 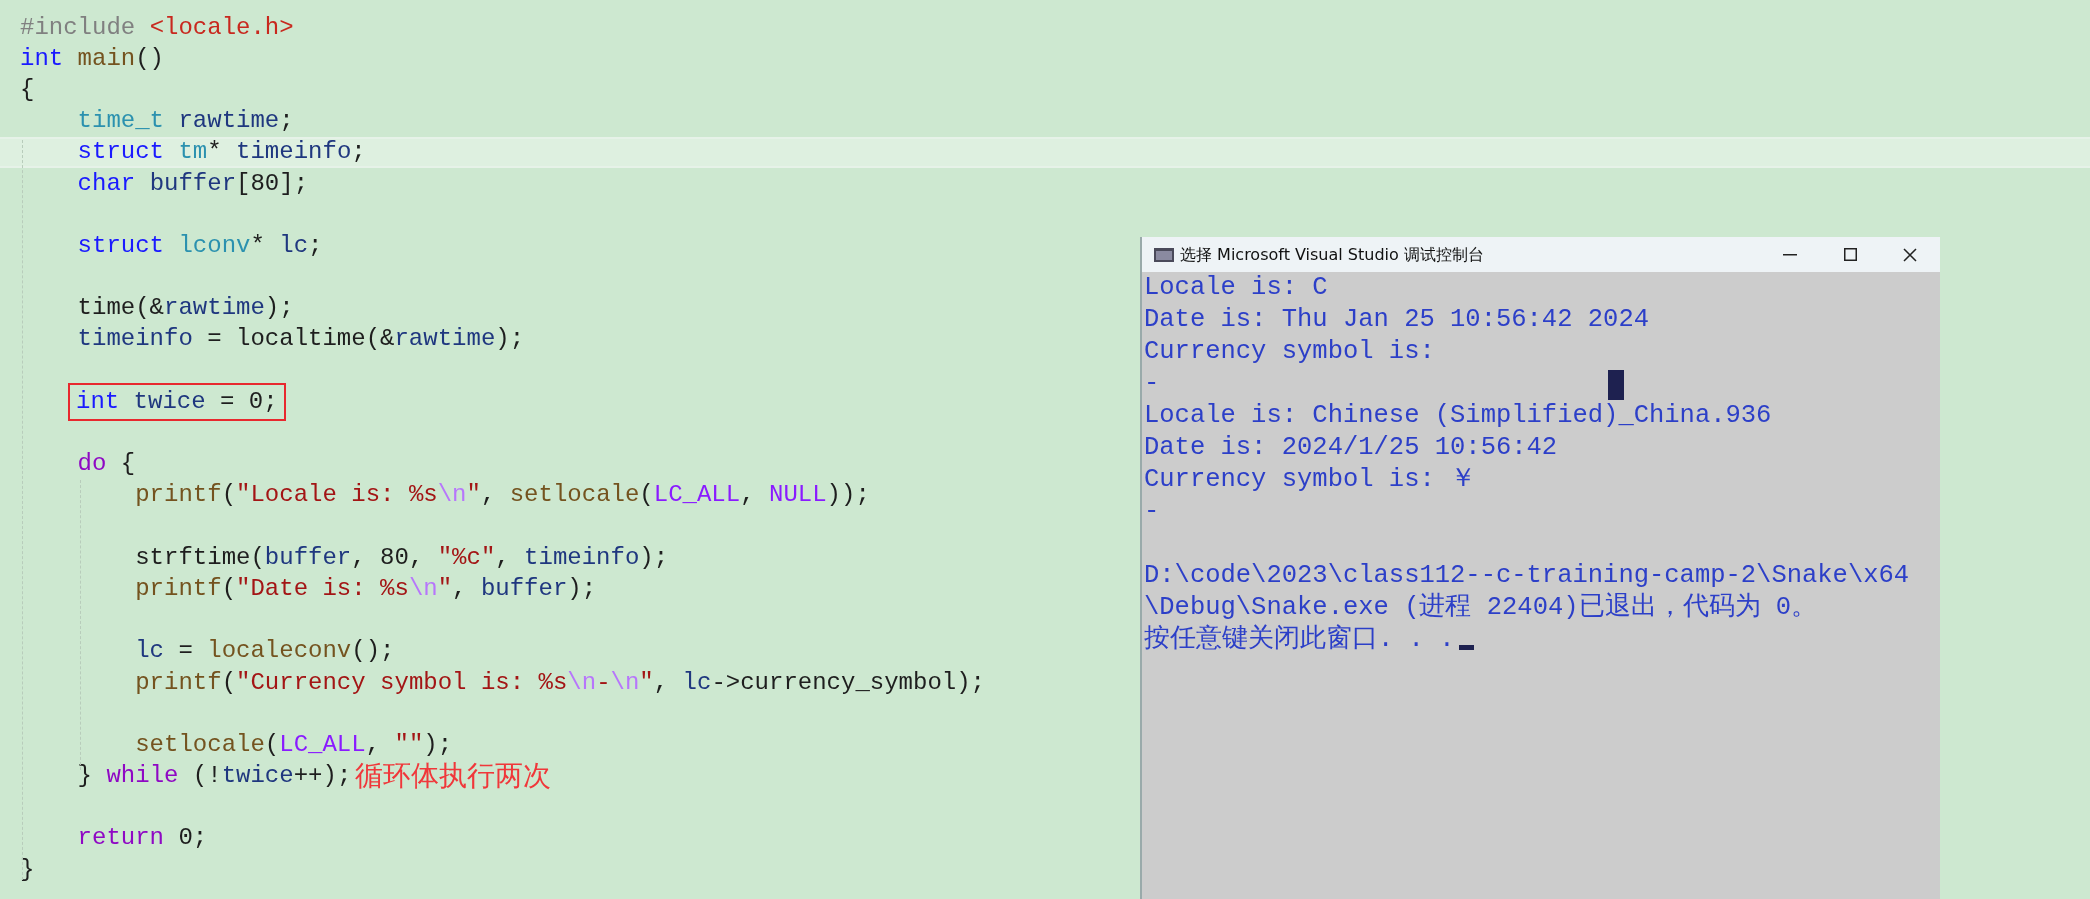 I want to click on code-line: time_t rawtime;, so click(x=185, y=121).